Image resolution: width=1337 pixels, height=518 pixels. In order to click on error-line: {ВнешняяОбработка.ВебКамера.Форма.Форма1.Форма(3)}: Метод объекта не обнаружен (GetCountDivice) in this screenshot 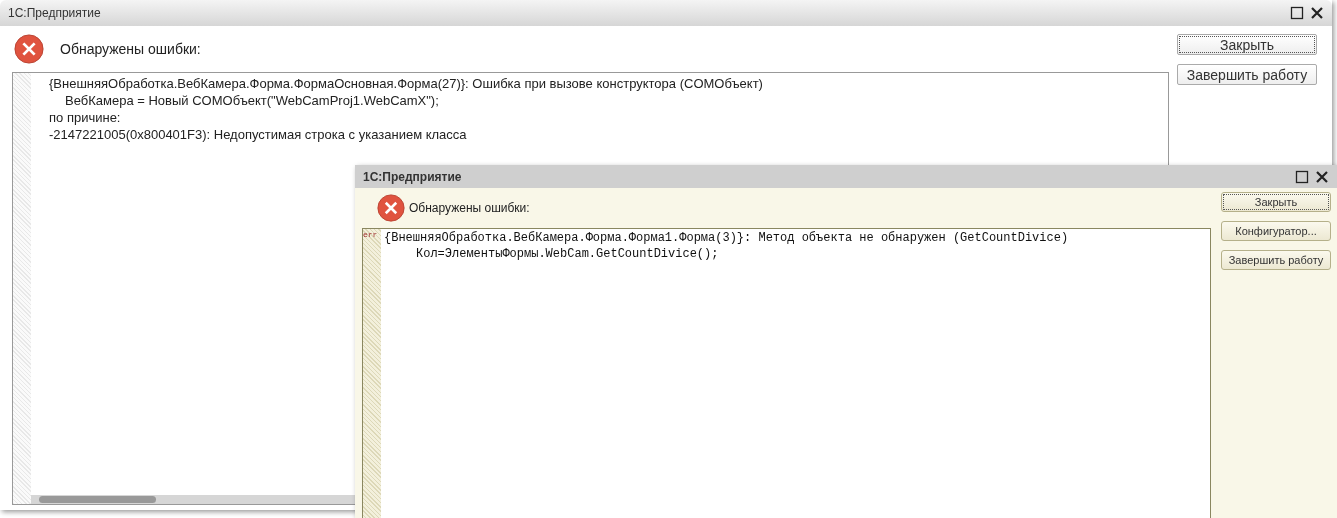, I will do `click(726, 238)`.